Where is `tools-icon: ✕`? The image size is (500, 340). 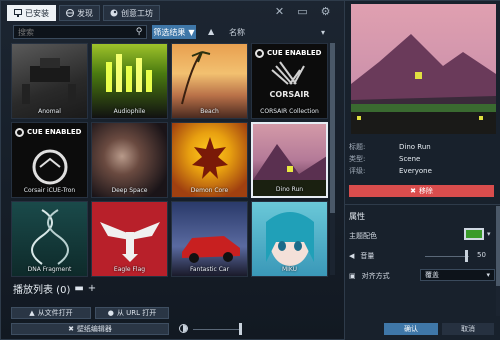
tools-icon: ✕ is located at coordinates (279, 11).